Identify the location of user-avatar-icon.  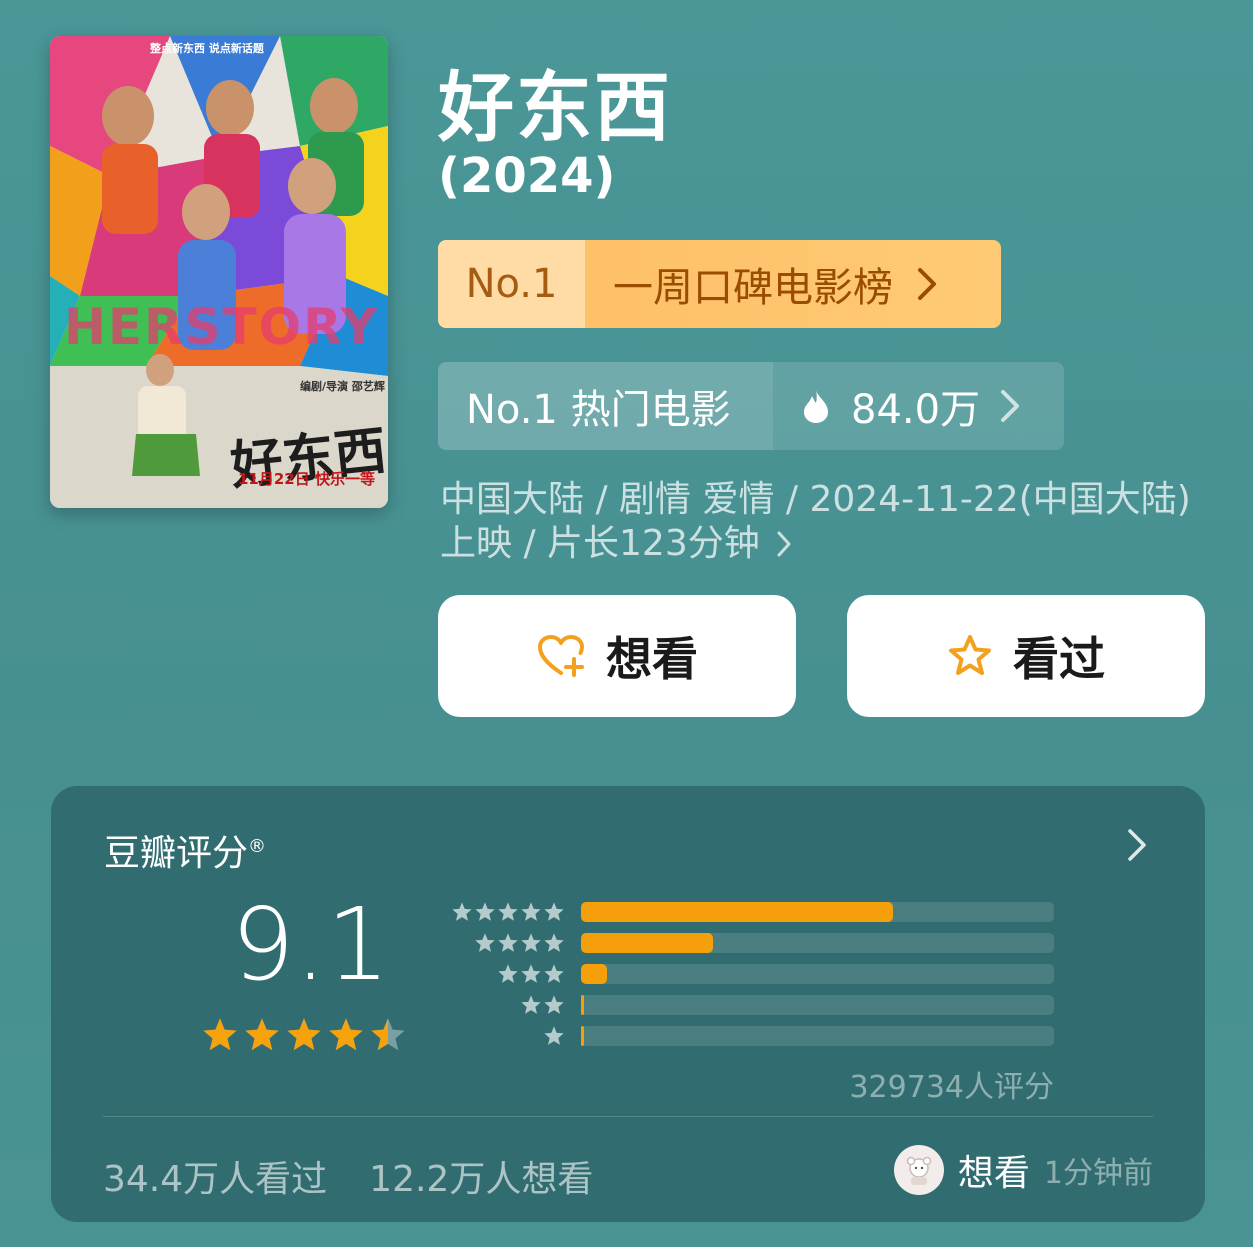
(919, 1170).